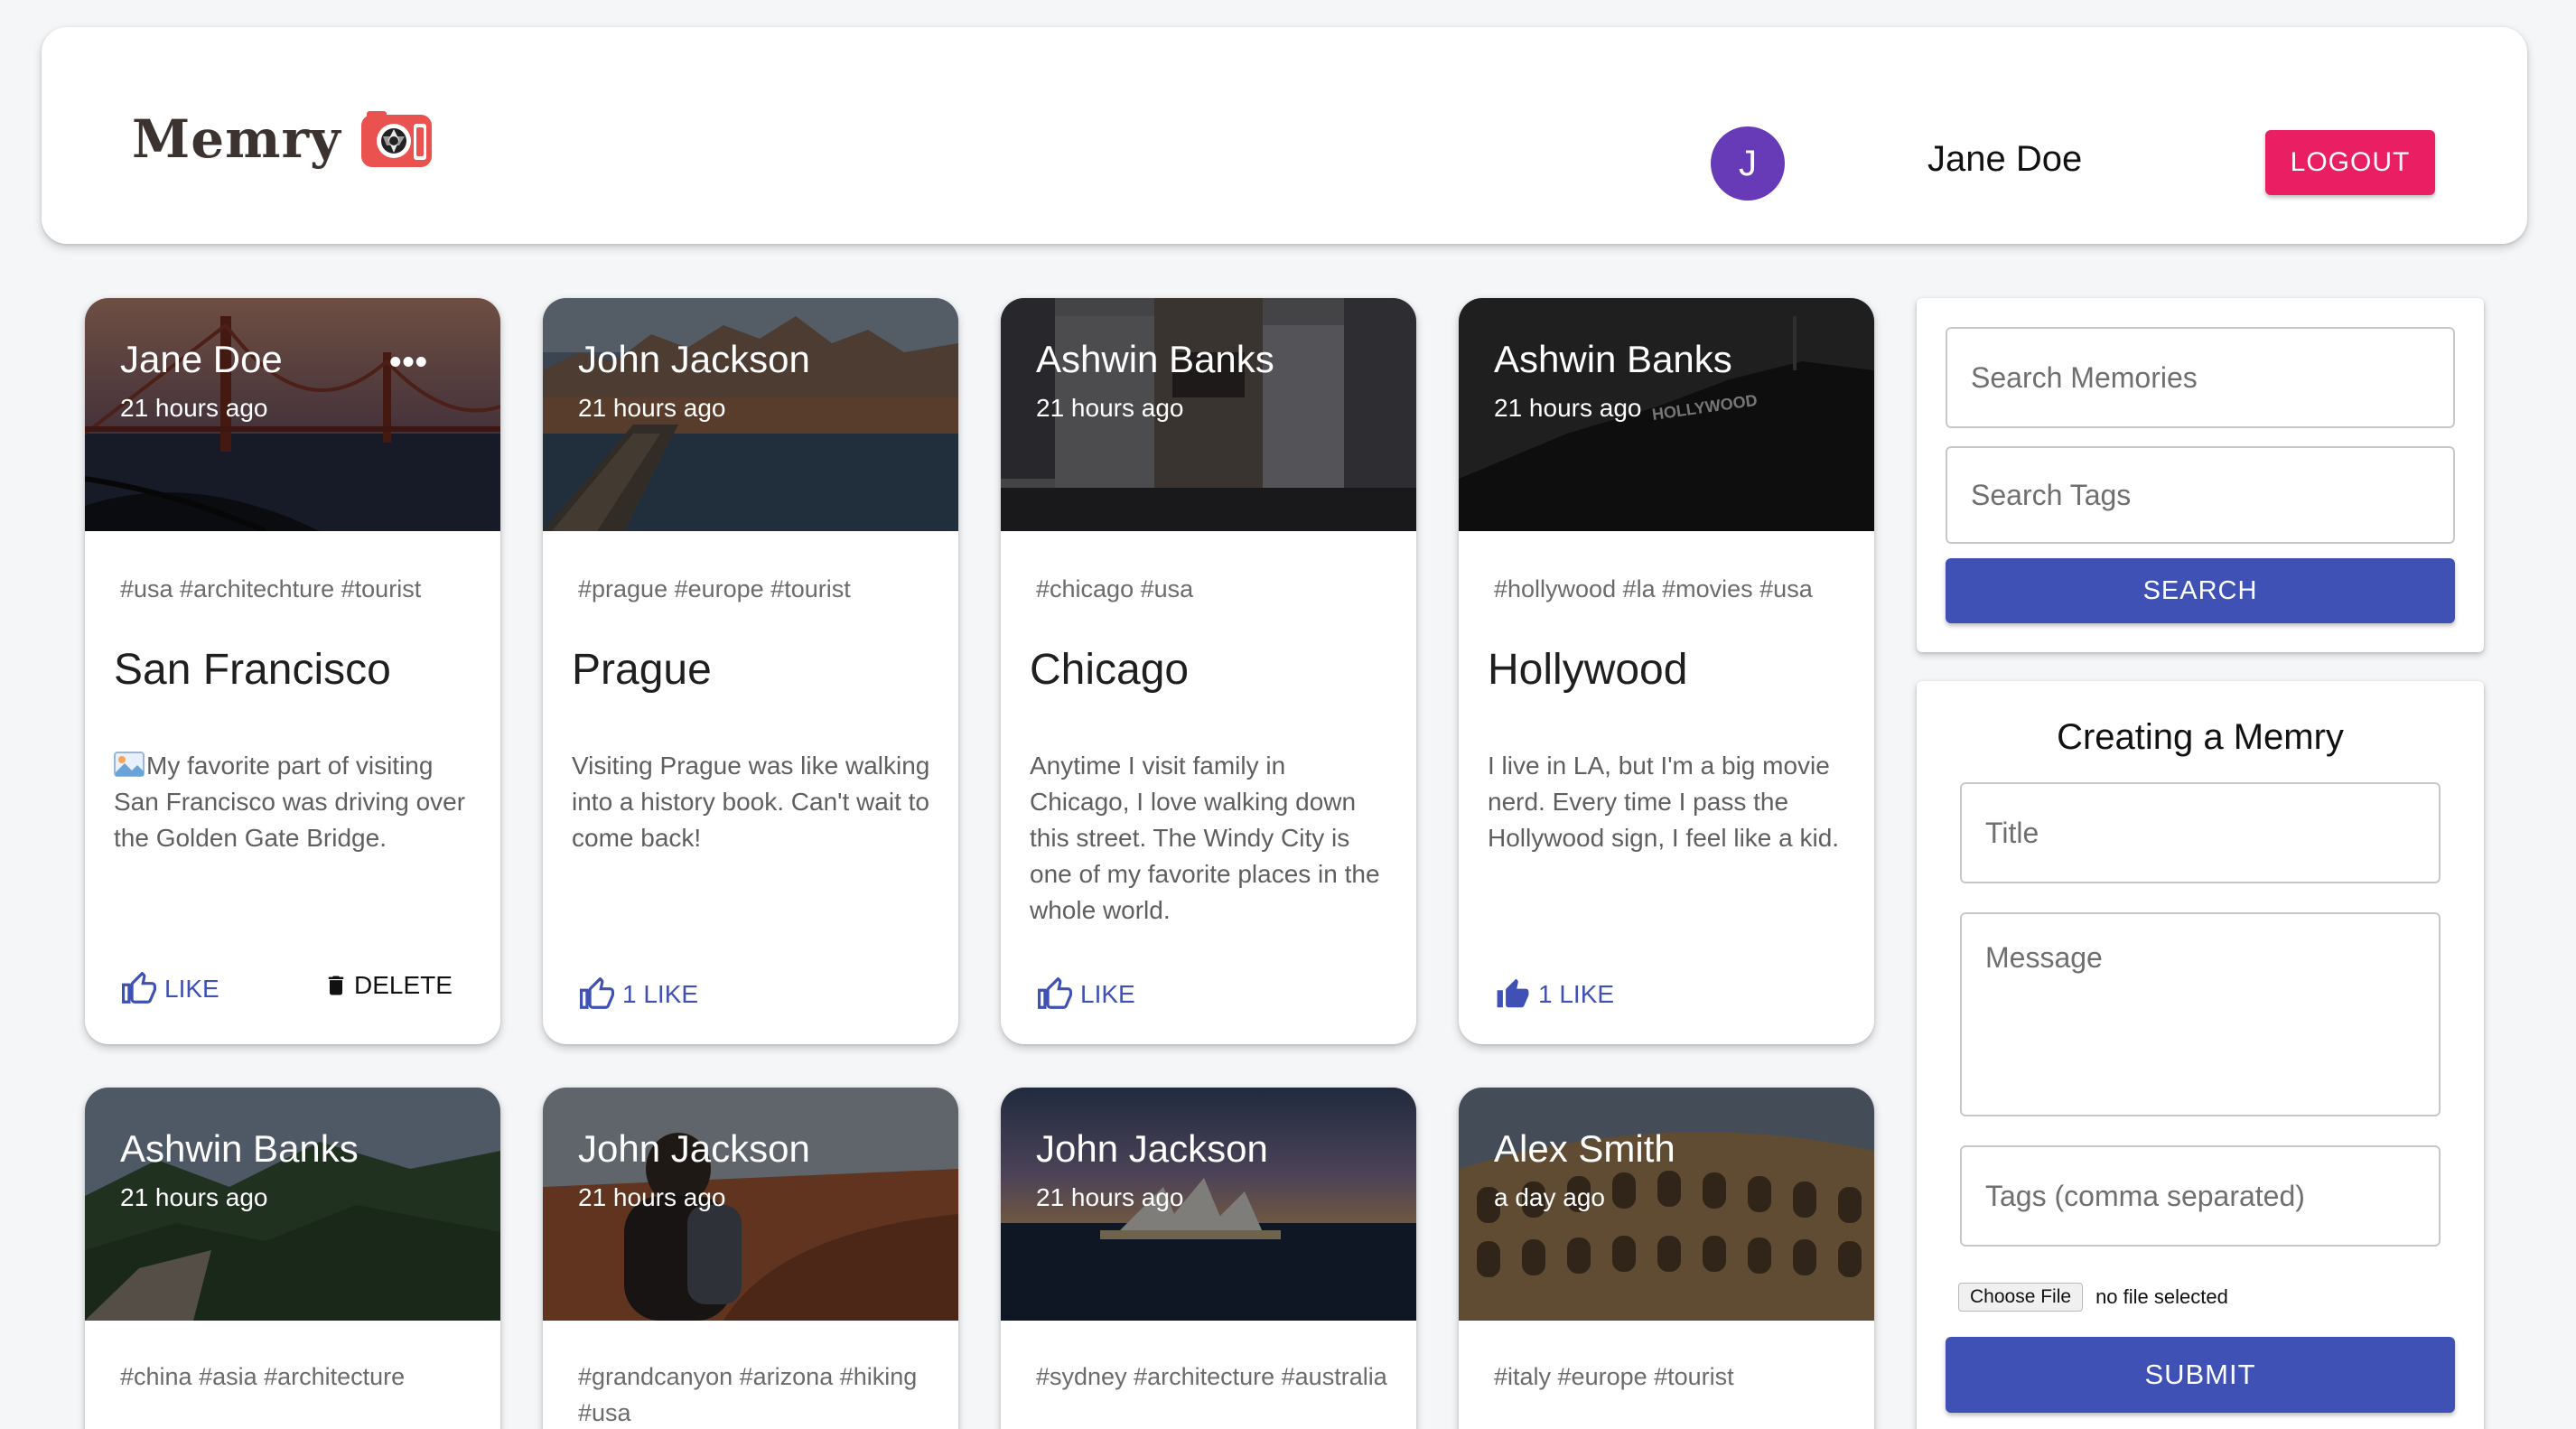 This screenshot has height=1429, width=2576. Describe the element at coordinates (2200, 832) in the screenshot. I see `title-input` at that location.